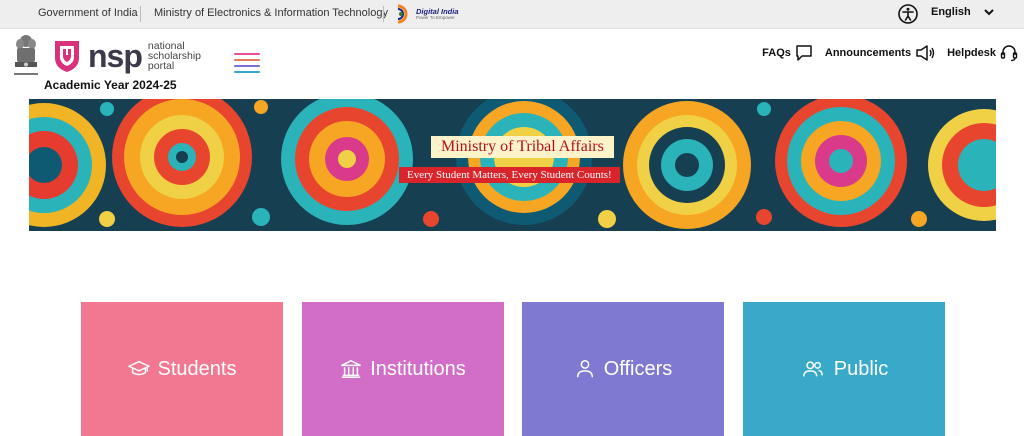 This screenshot has width=1024, height=436. What do you see at coordinates (138, 368) in the screenshot?
I see `graduation-cap-icon` at bounding box center [138, 368].